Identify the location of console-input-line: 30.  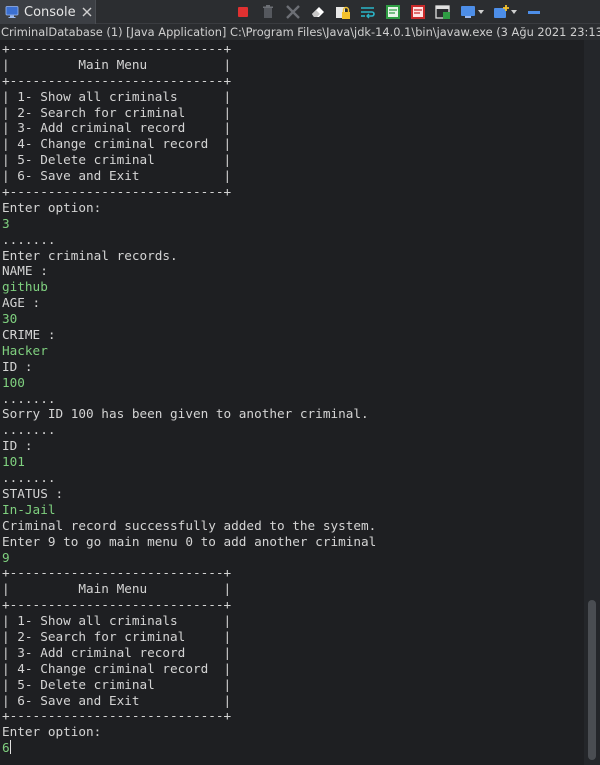
(10, 319).